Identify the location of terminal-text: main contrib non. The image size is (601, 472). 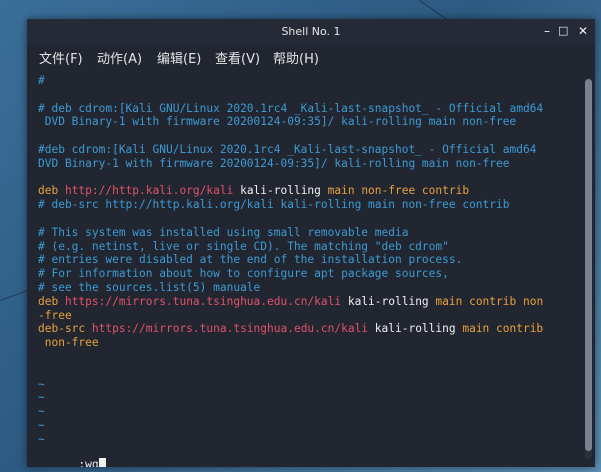
(489, 301).